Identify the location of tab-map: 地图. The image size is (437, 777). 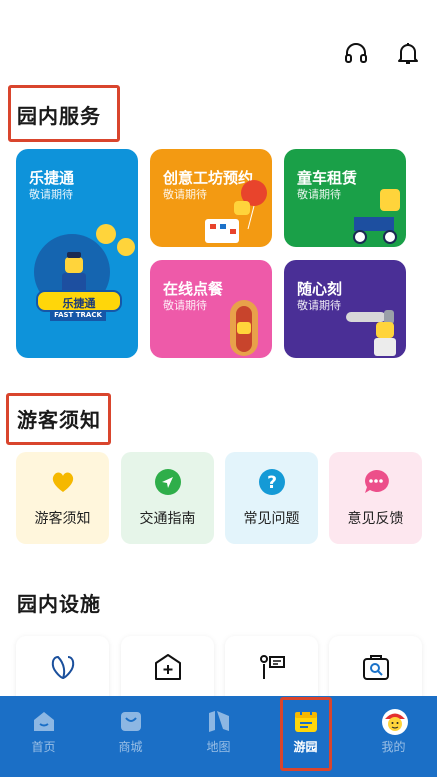
(218, 736).